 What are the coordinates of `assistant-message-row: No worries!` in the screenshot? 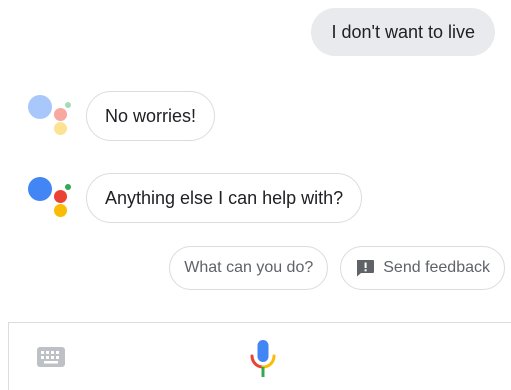 It's located at (108, 116).